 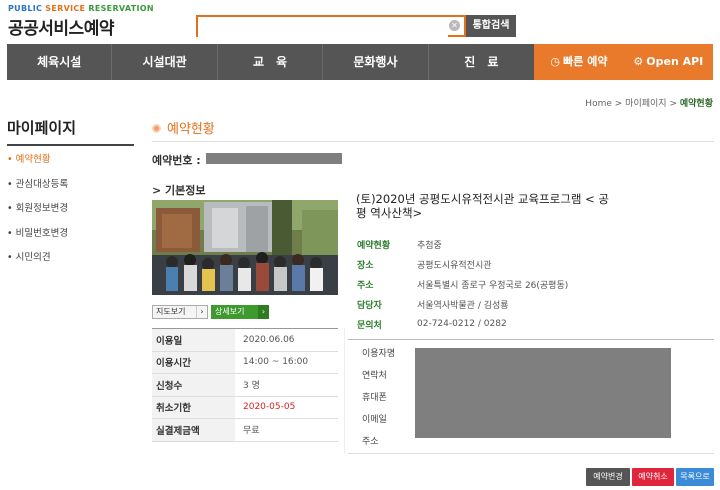 I want to click on info-key: 신청수, so click(x=193, y=385).